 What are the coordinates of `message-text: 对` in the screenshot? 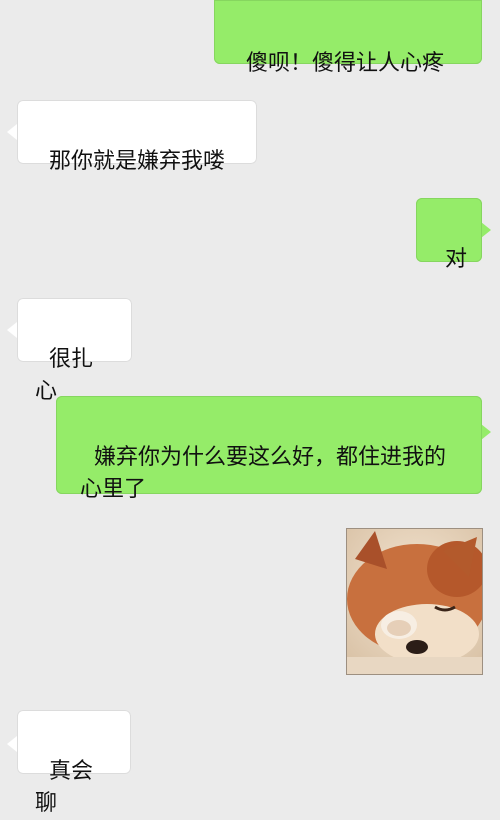 It's located at (455, 259).